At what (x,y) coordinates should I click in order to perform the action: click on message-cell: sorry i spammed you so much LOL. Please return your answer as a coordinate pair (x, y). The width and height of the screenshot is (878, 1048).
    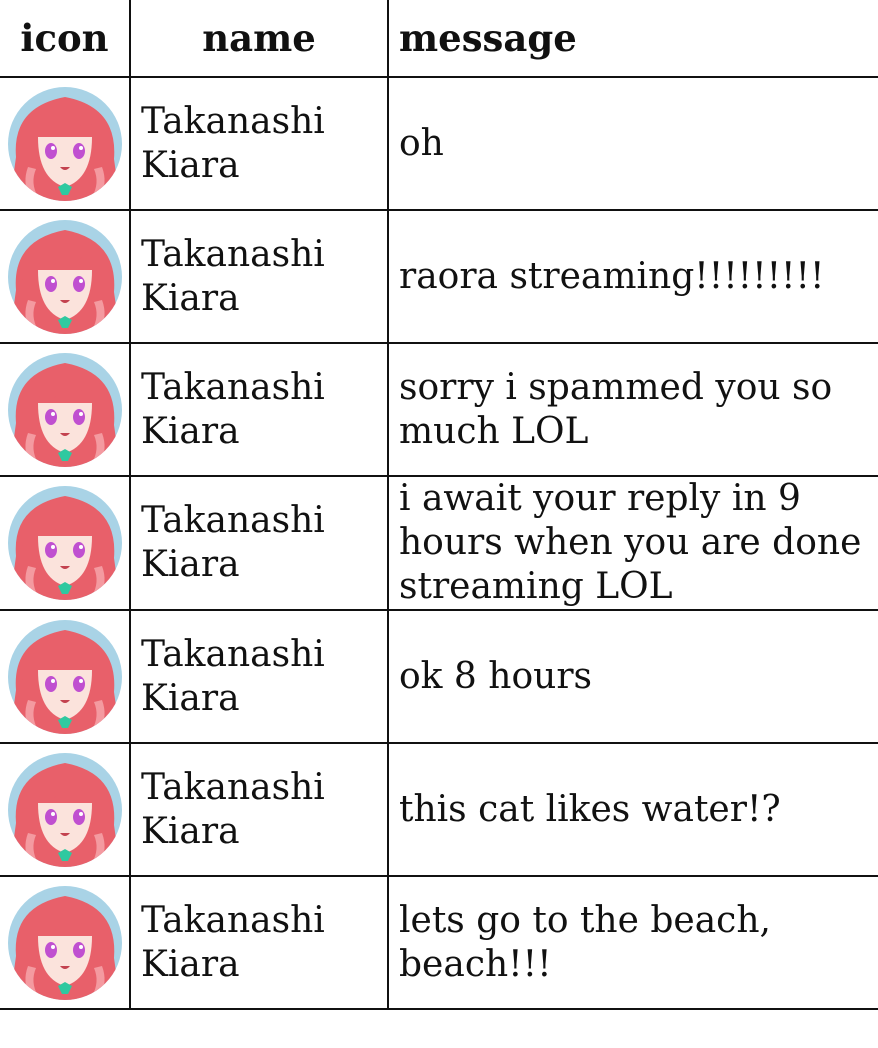
    Looking at the image, I should click on (632, 409).